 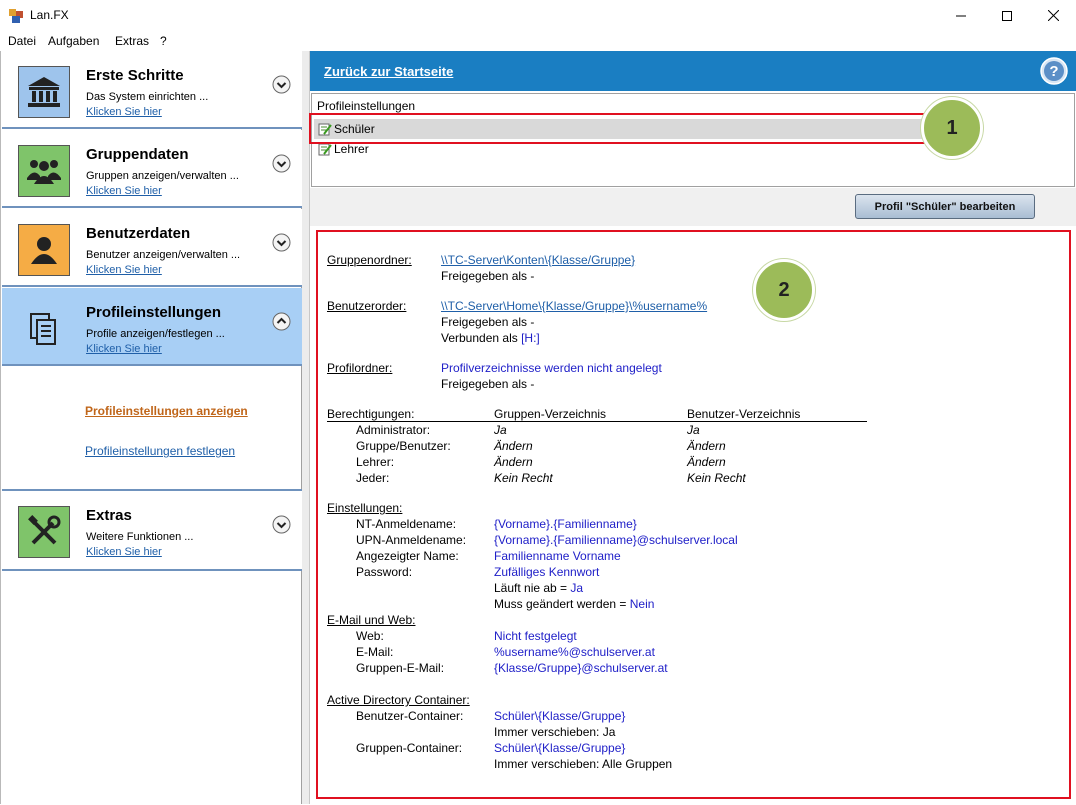 I want to click on sidebar-title: Profileinstellungen, so click(x=154, y=312).